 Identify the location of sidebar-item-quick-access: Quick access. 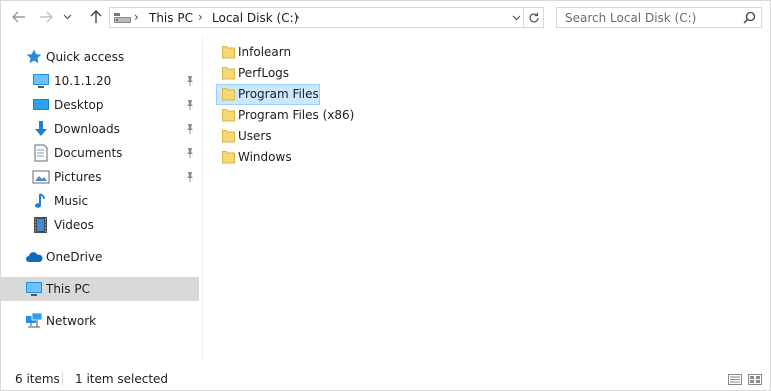
(99, 57).